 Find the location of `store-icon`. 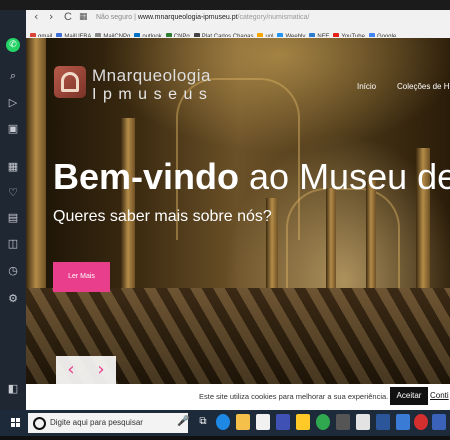

store-icon is located at coordinates (263, 422).